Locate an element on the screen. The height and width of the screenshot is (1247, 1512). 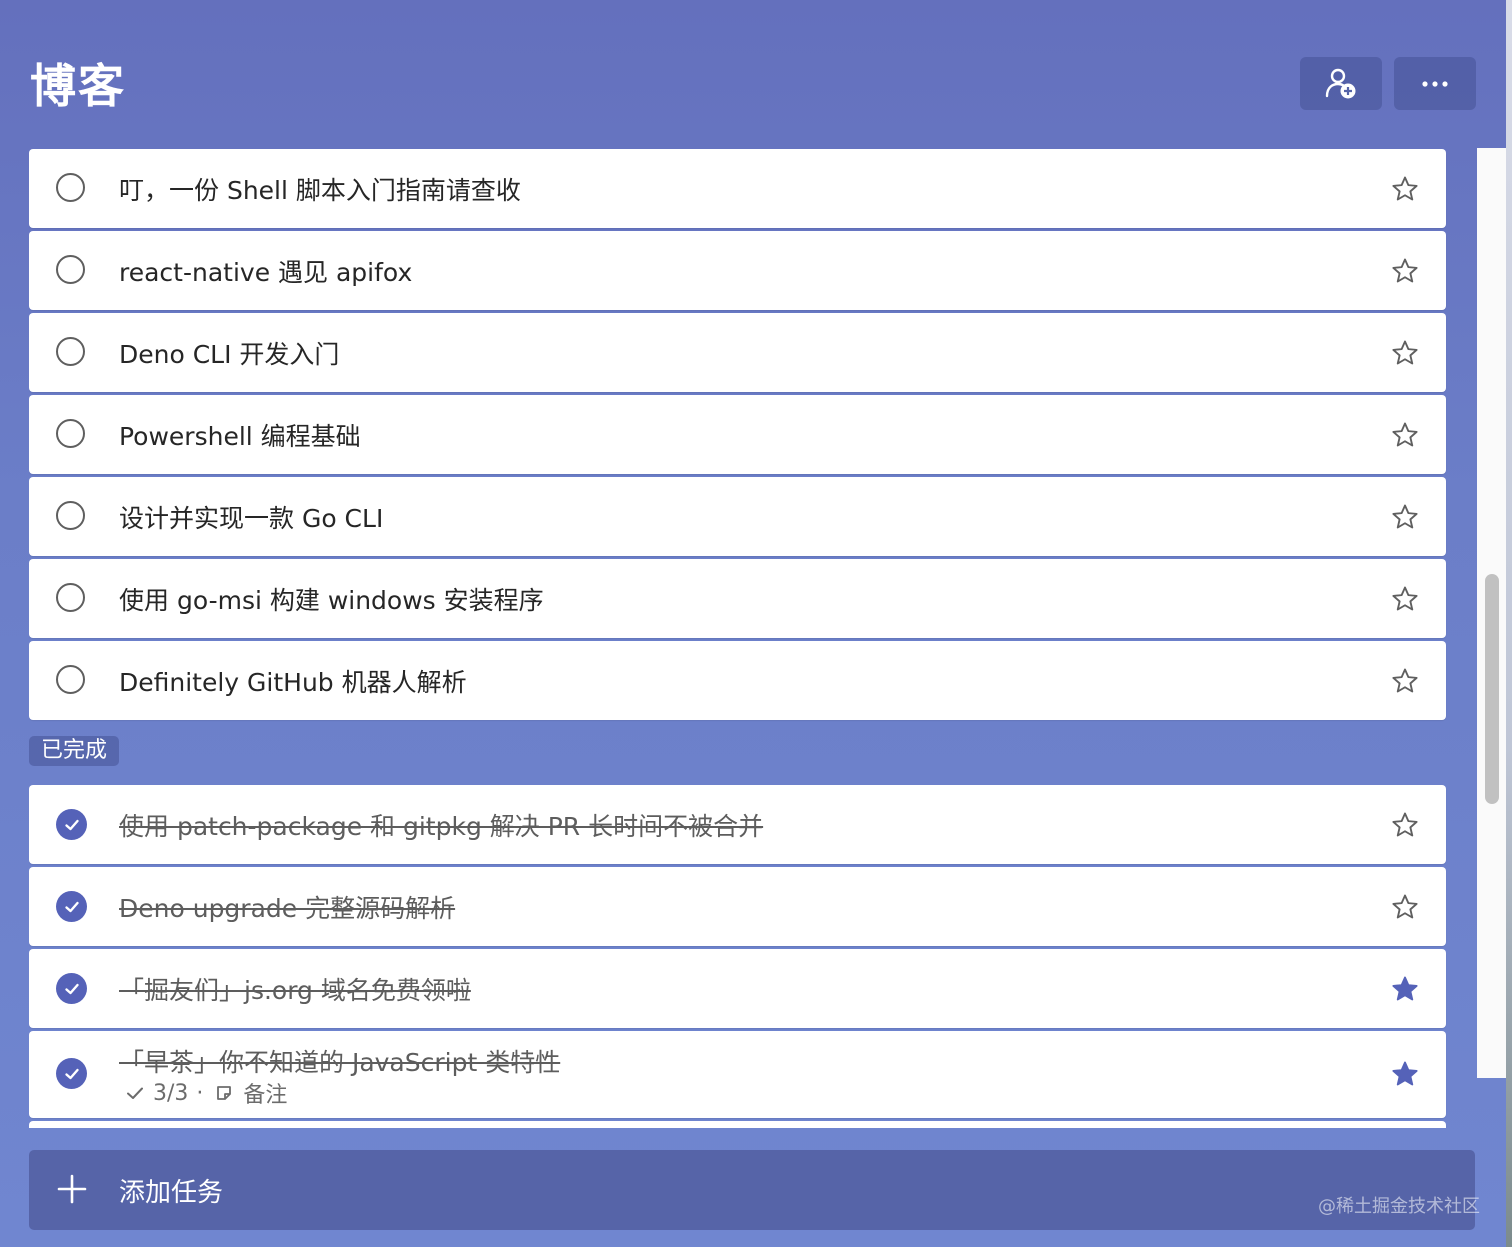
completed-task-item: 使用 patch-package 和 gitpkg 解决 PR 长时间不被合并 is located at coordinates (737, 824).